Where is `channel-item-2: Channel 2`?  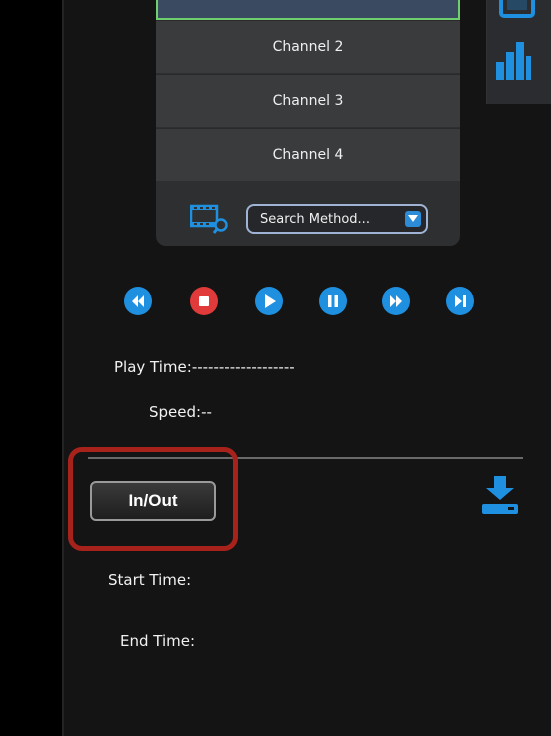
channel-item-2: Channel 2 is located at coordinates (308, 46).